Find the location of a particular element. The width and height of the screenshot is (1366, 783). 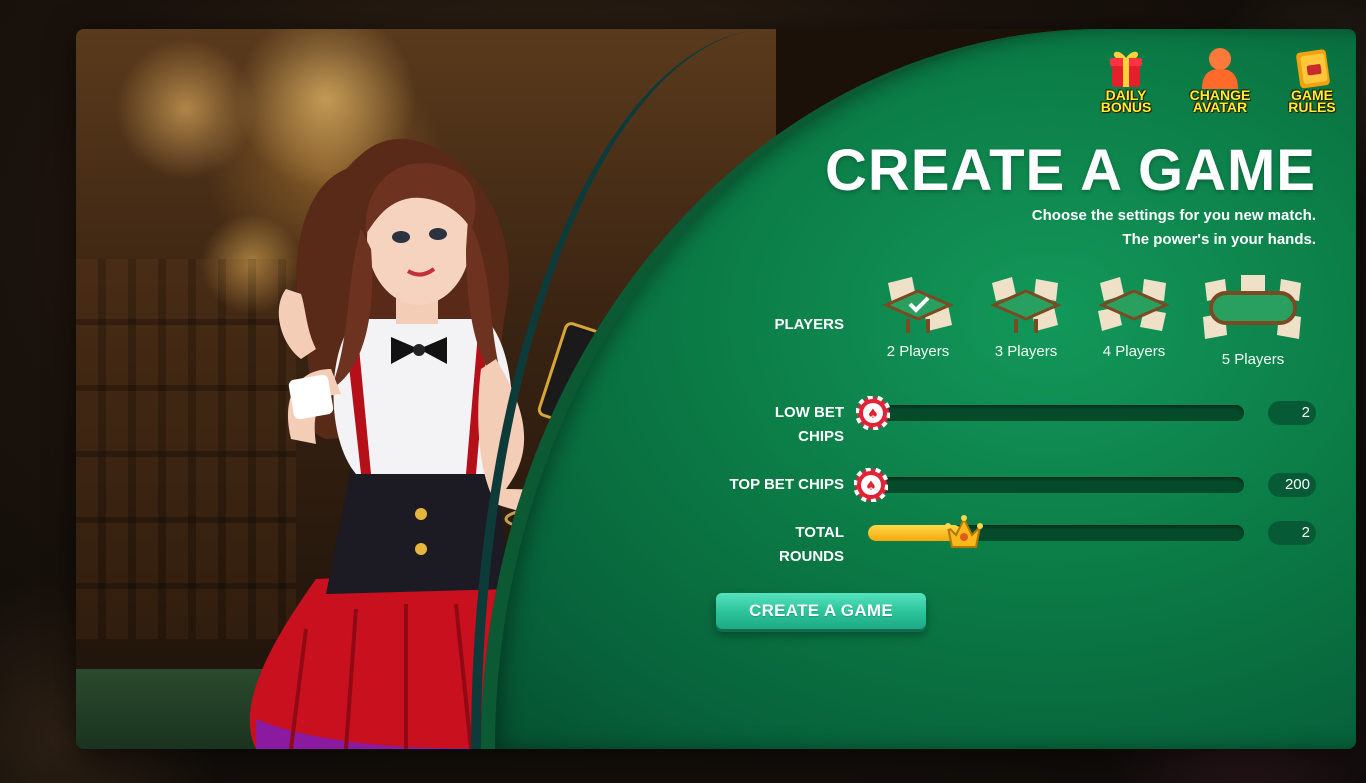

player-option-5-label: 5 Players is located at coordinates (1253, 359).